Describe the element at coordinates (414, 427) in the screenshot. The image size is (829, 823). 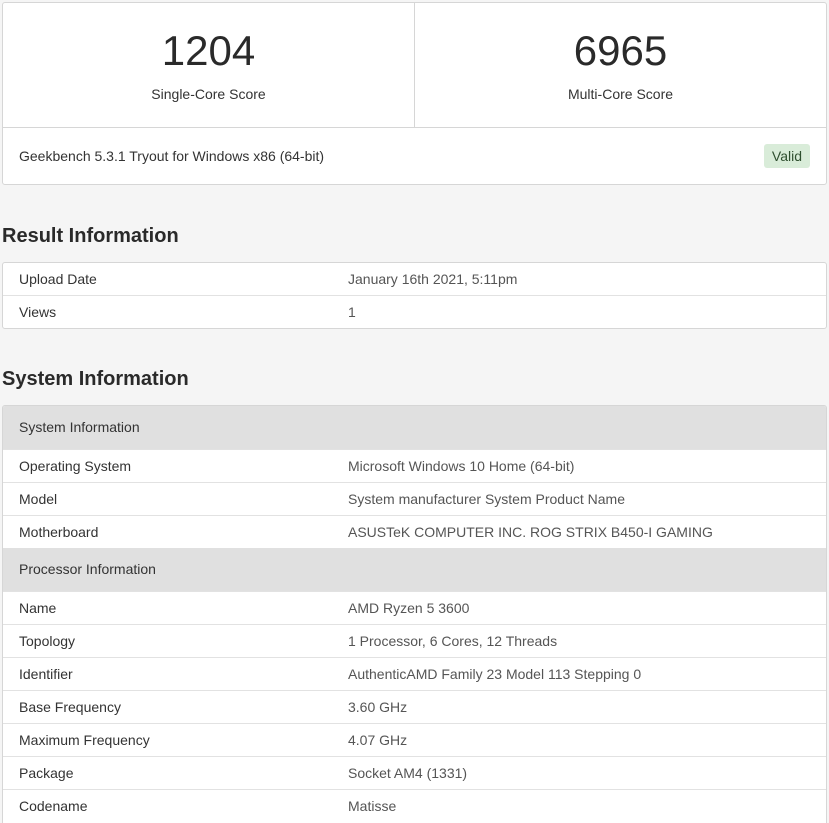
I see `group-header-system: System Information` at that location.